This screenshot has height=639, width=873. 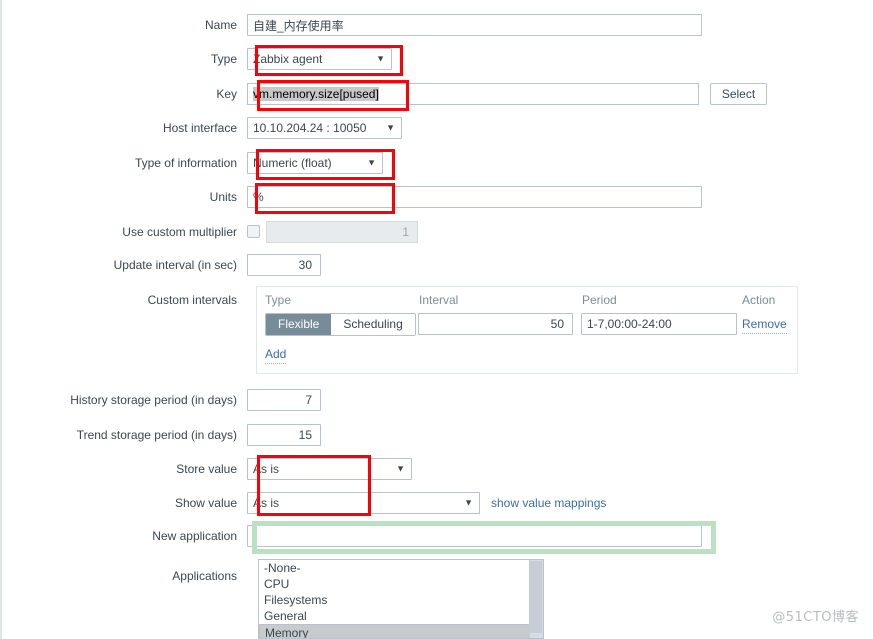 I want to click on field-type: Zabbix agent ▼, so click(x=319, y=59).